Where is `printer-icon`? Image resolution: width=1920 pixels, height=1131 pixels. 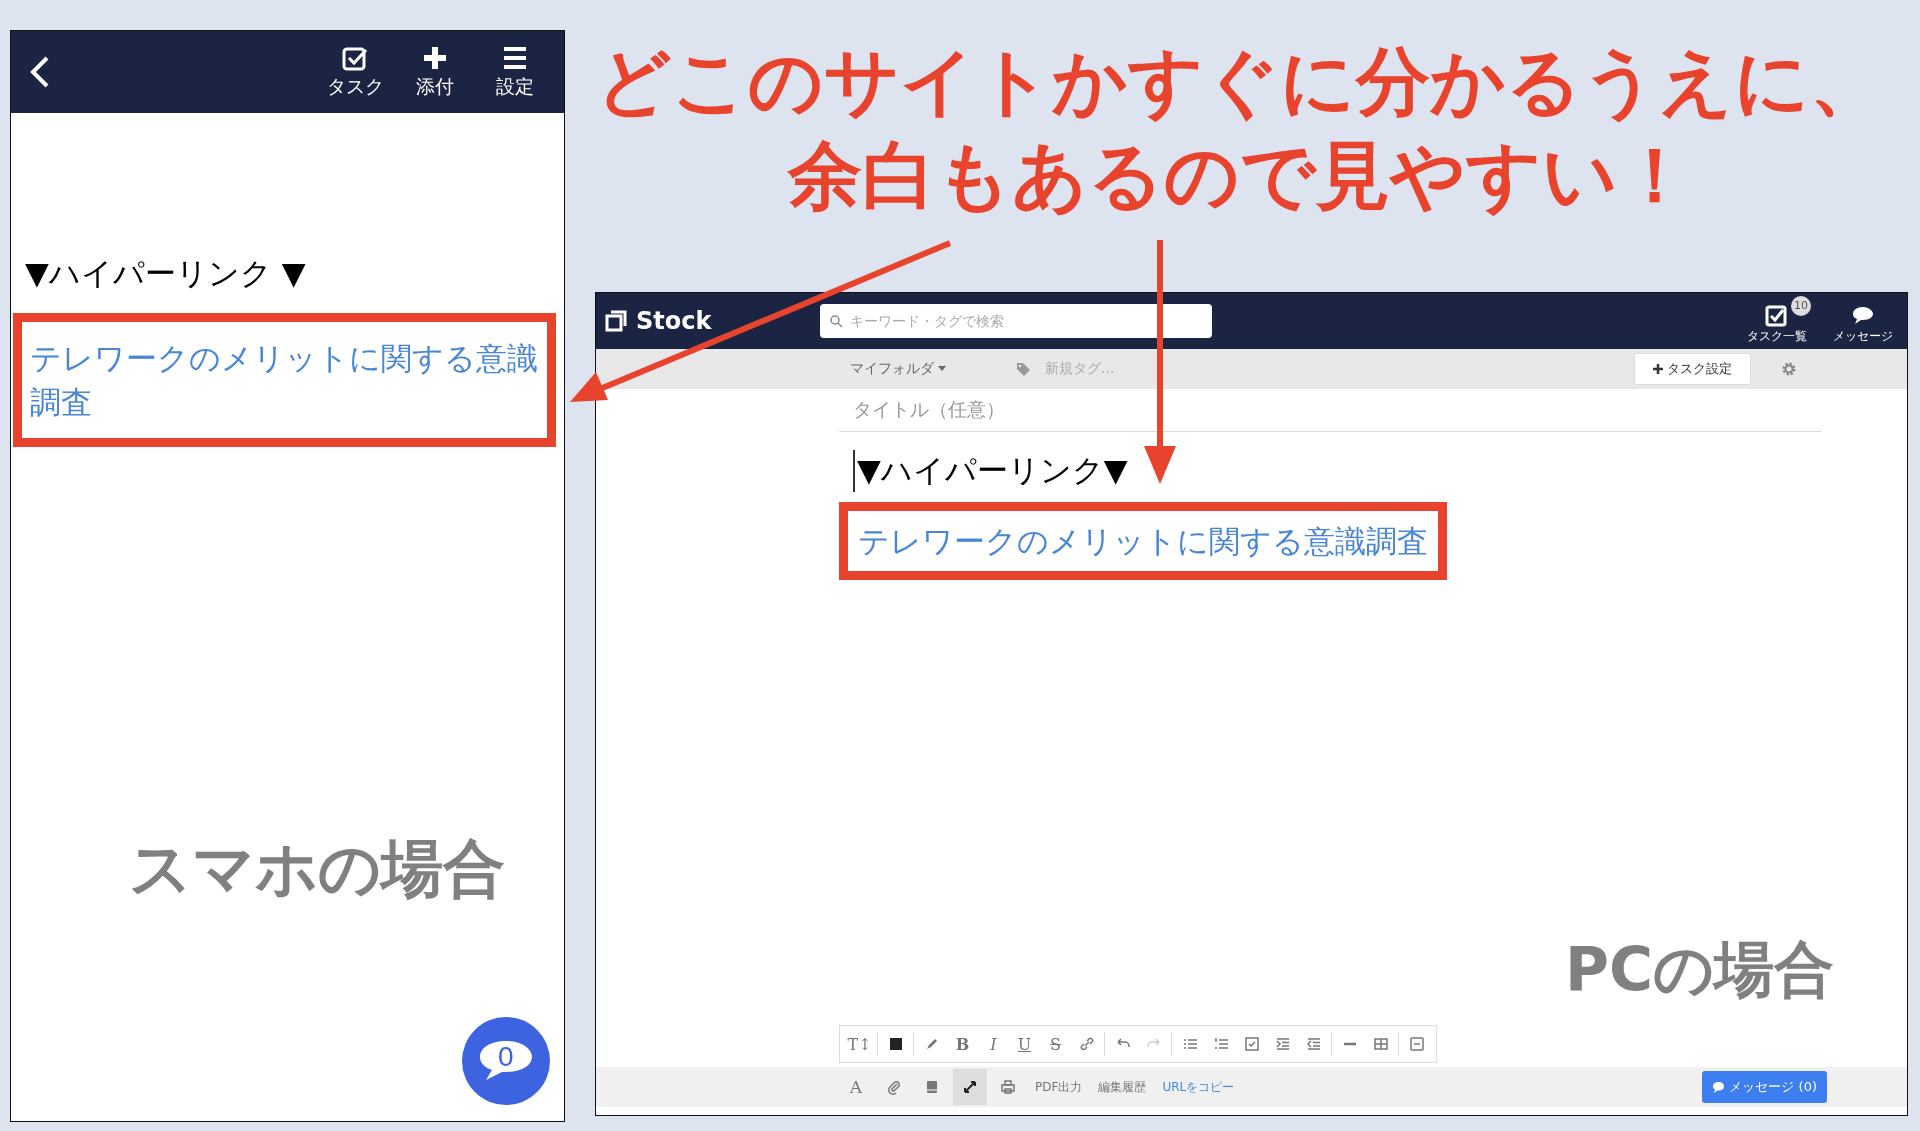
printer-icon is located at coordinates (1008, 1087).